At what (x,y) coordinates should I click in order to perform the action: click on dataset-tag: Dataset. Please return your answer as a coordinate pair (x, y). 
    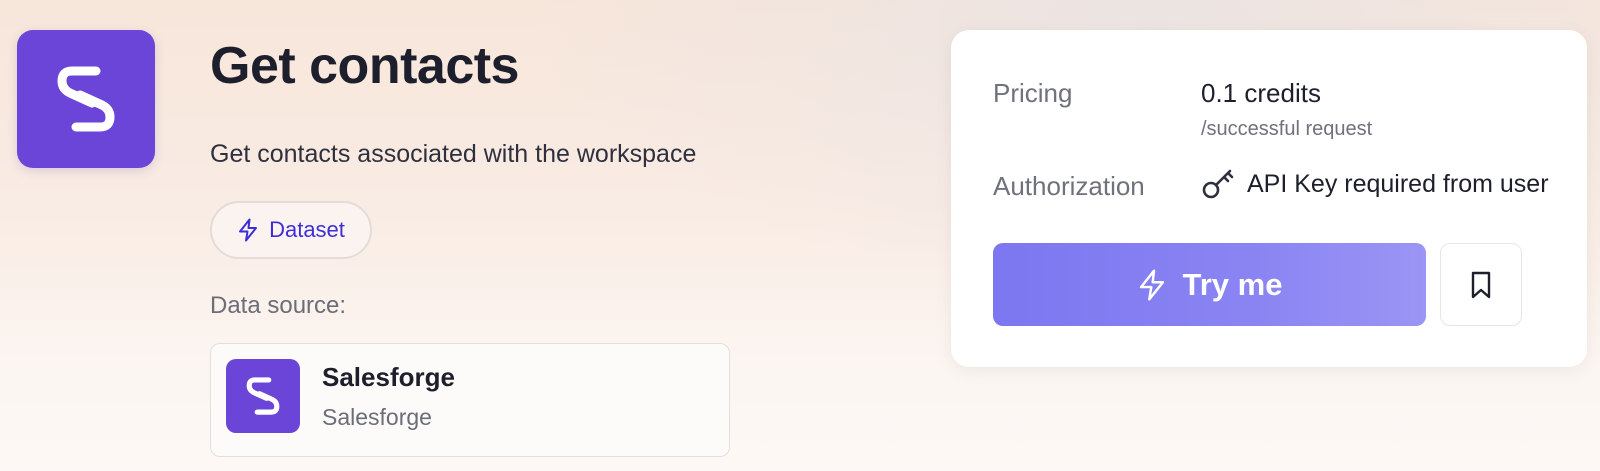
    Looking at the image, I should click on (291, 230).